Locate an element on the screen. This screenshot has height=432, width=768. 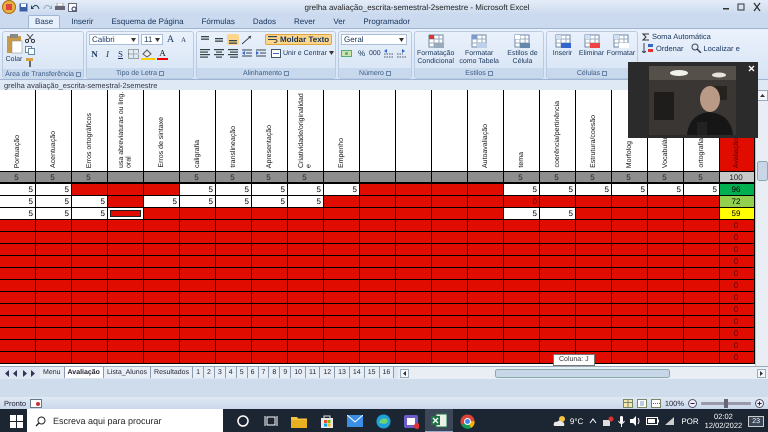
window-title: grelha avaliação_escrita-semestral-2semestre - Microsoft Excel is located at coordinates (417, 7).